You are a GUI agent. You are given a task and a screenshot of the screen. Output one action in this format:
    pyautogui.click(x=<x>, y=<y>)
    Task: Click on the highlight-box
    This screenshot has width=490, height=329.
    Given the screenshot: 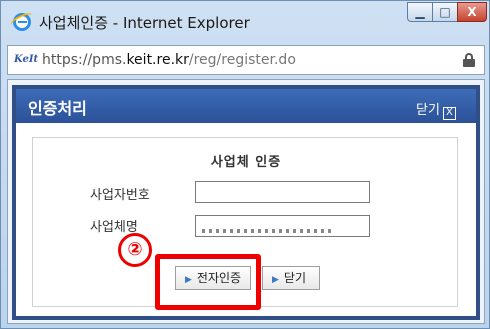 What is the action you would take?
    pyautogui.click(x=208, y=282)
    